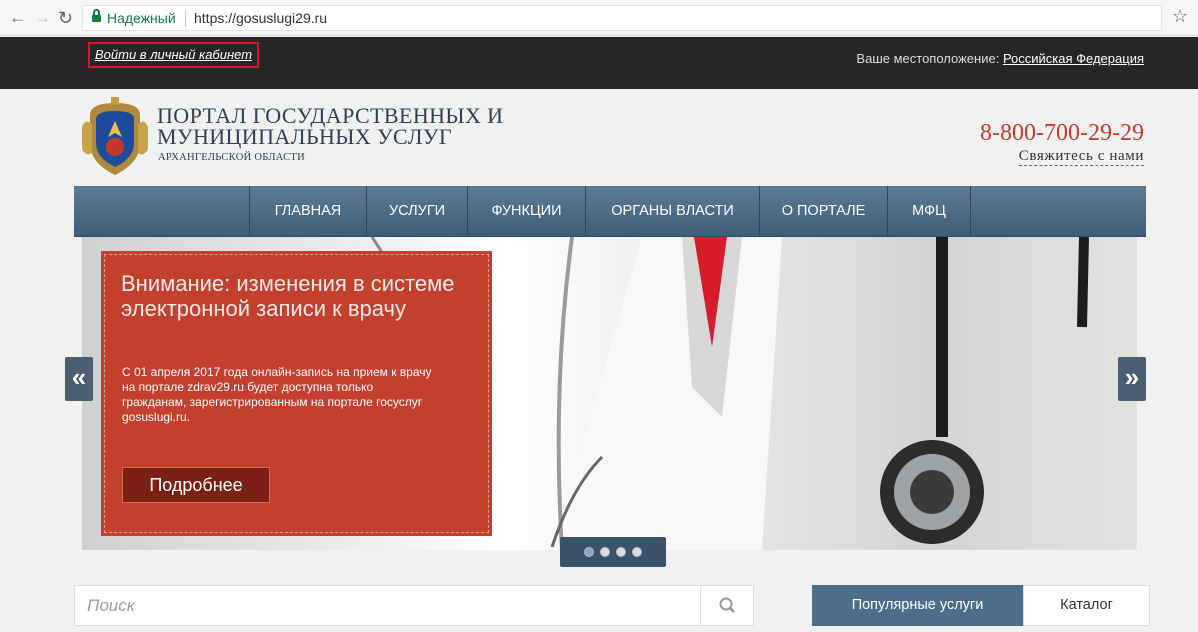 Image resolution: width=1198 pixels, height=632 pixels. Describe the element at coordinates (823, 211) in the screenshot. I see `nav-item-about: О ПОРТАЛЕ` at that location.